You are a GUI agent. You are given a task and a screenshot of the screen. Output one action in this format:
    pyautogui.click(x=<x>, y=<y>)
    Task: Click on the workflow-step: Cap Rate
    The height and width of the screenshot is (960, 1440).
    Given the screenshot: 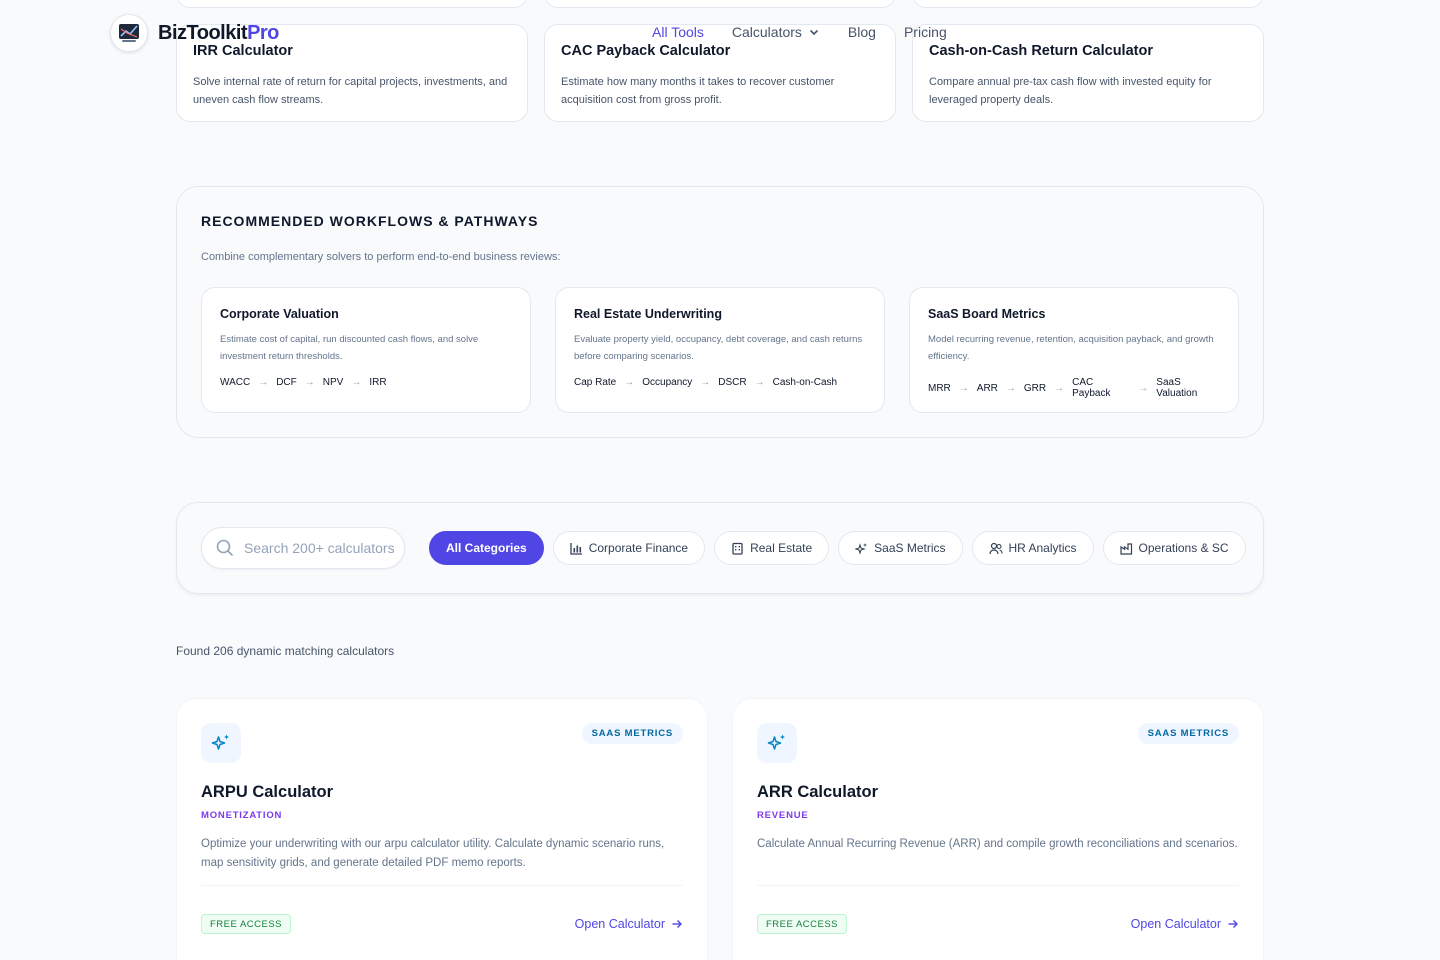 What is the action you would take?
    pyautogui.click(x=595, y=382)
    